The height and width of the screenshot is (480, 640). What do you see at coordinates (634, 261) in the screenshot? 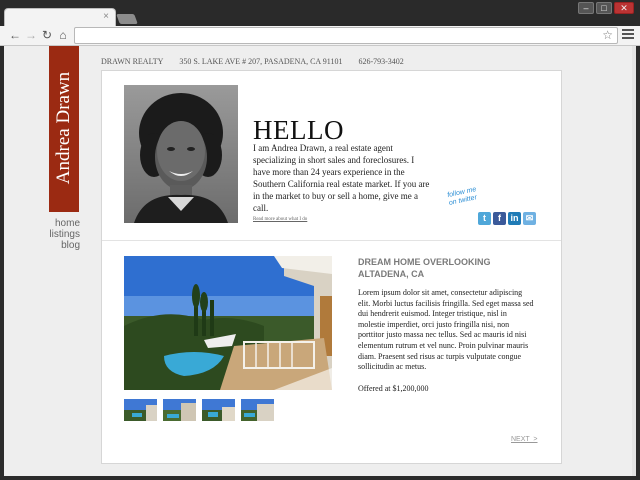
I see `page-scrollbar` at bounding box center [634, 261].